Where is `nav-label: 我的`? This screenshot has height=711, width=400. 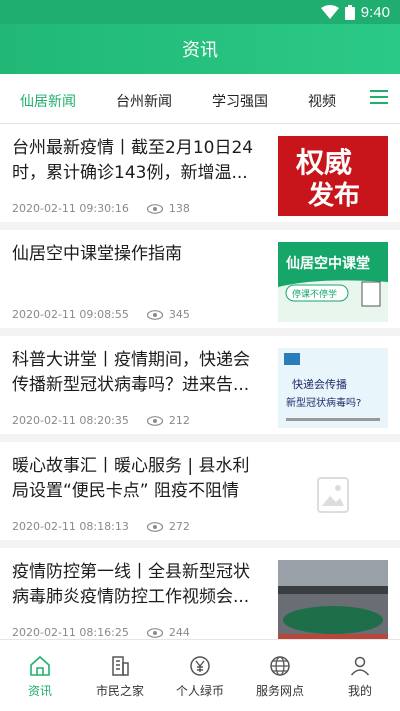
nav-label: 我的 is located at coordinates (359, 691).